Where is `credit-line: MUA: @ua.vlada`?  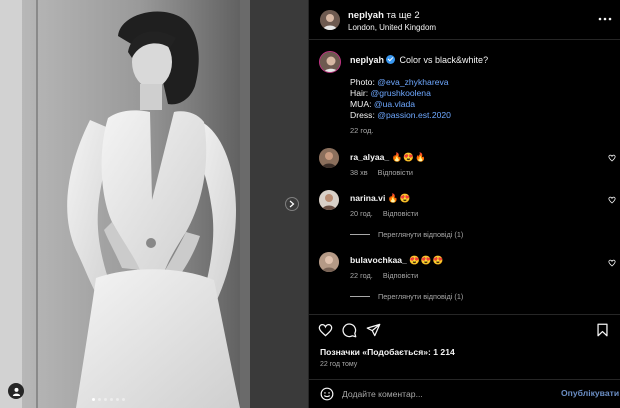
credit-line: MUA: @ua.vlada is located at coordinates (400, 104).